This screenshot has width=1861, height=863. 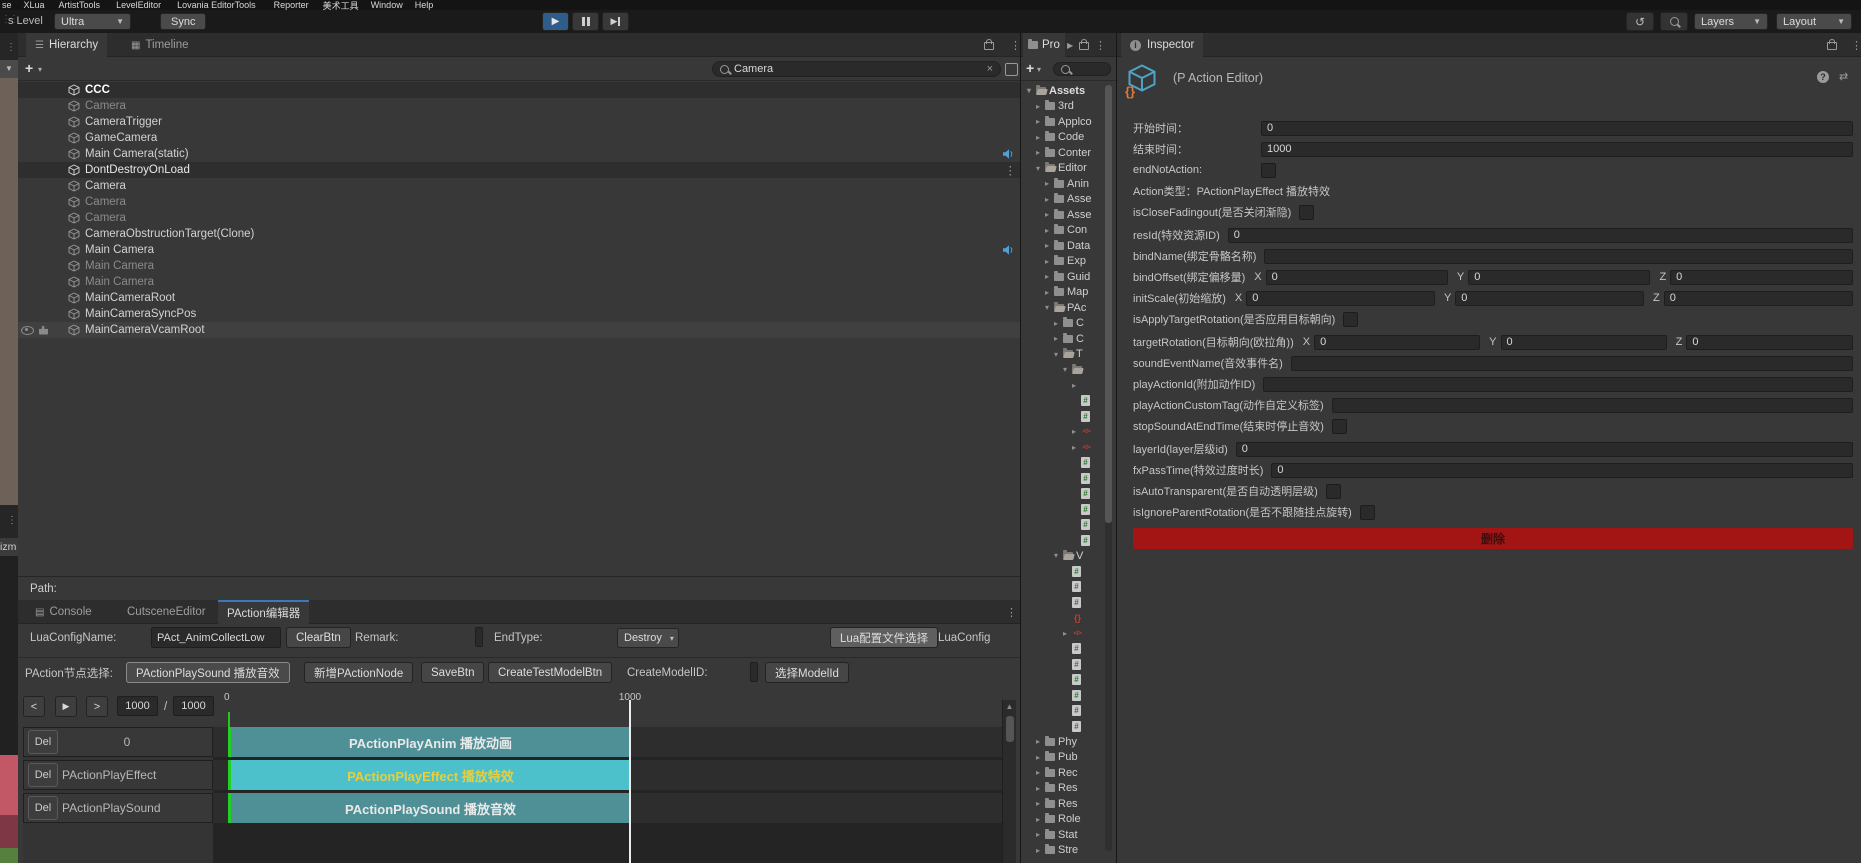 What do you see at coordinates (1063, 138) in the screenshot?
I see `project-tree-item: ▸ Code` at bounding box center [1063, 138].